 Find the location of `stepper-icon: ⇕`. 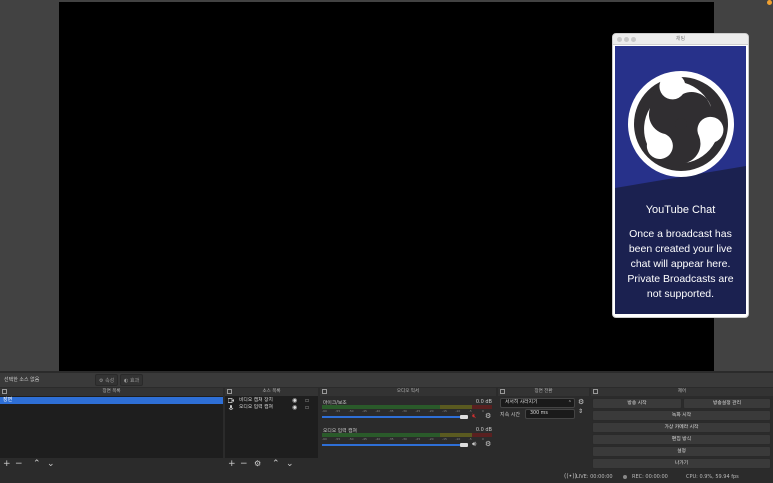

stepper-icon: ⇕ is located at coordinates (580, 411).